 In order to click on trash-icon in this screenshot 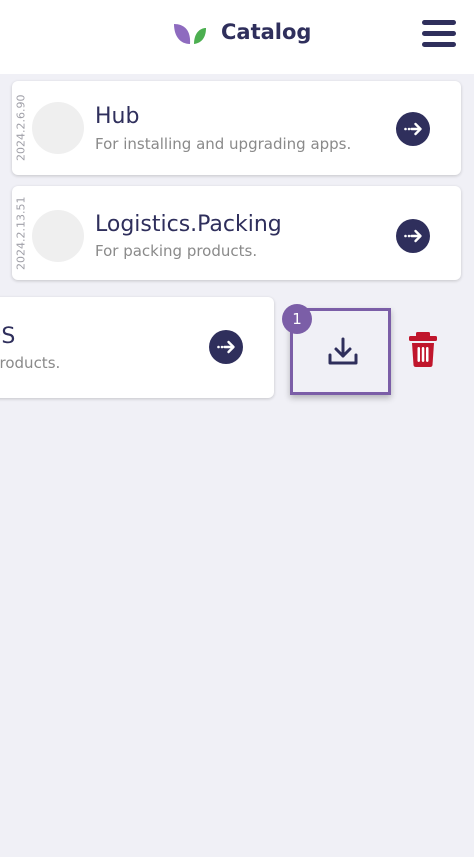, I will do `click(423, 349)`.